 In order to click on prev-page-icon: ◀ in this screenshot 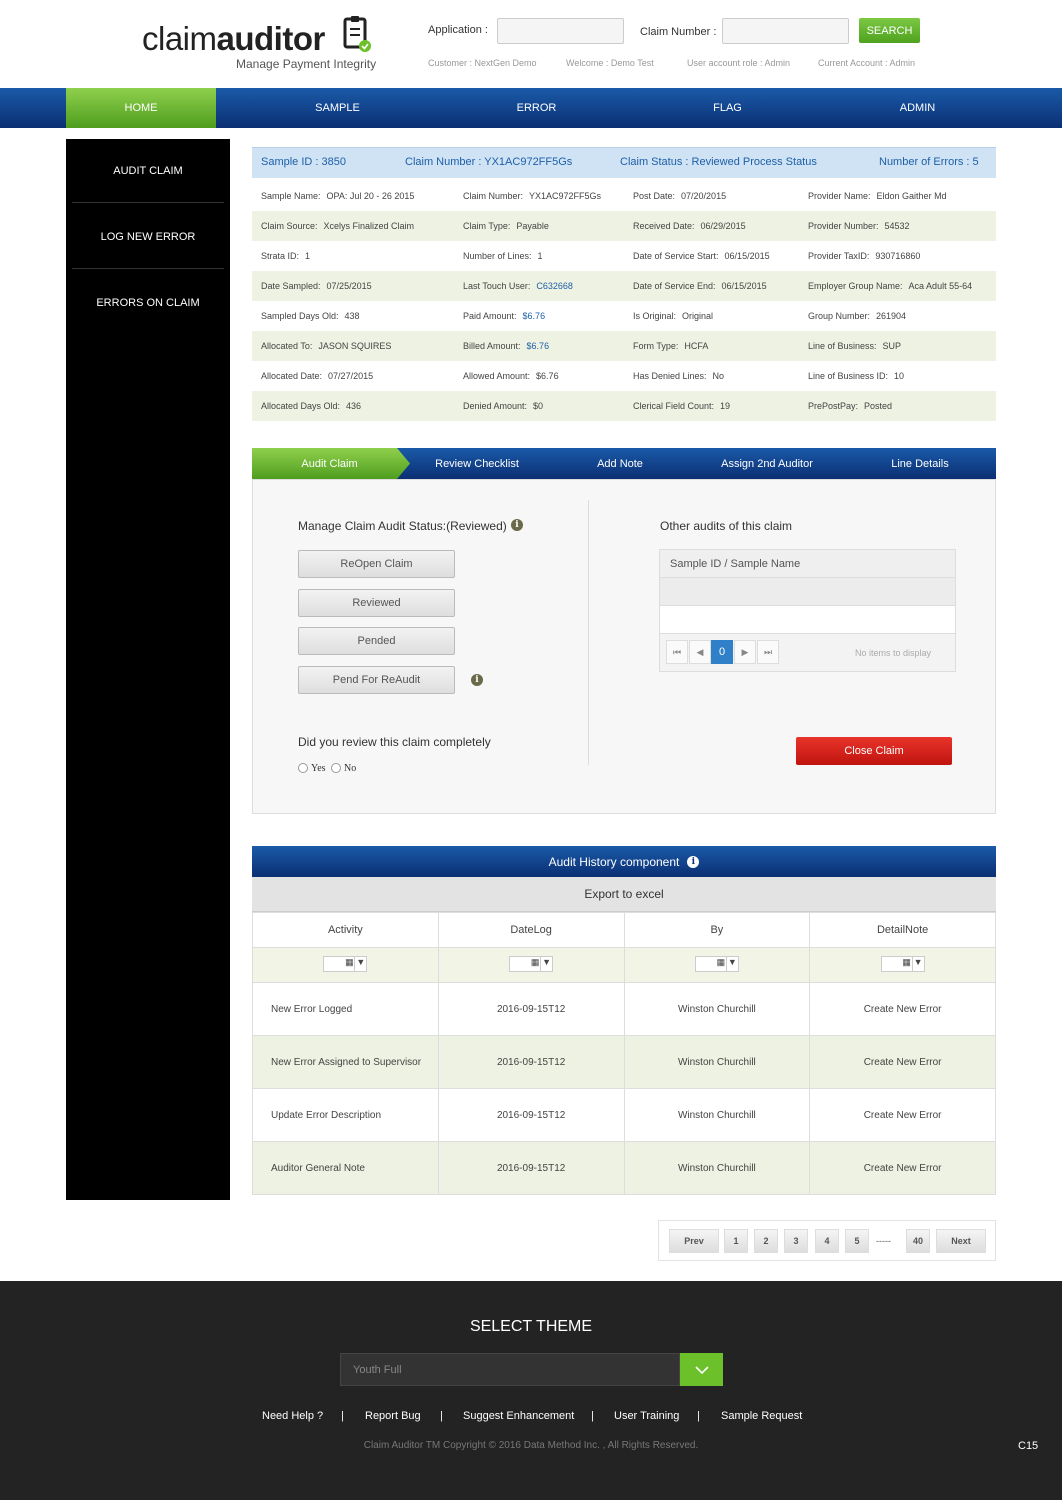, I will do `click(700, 652)`.